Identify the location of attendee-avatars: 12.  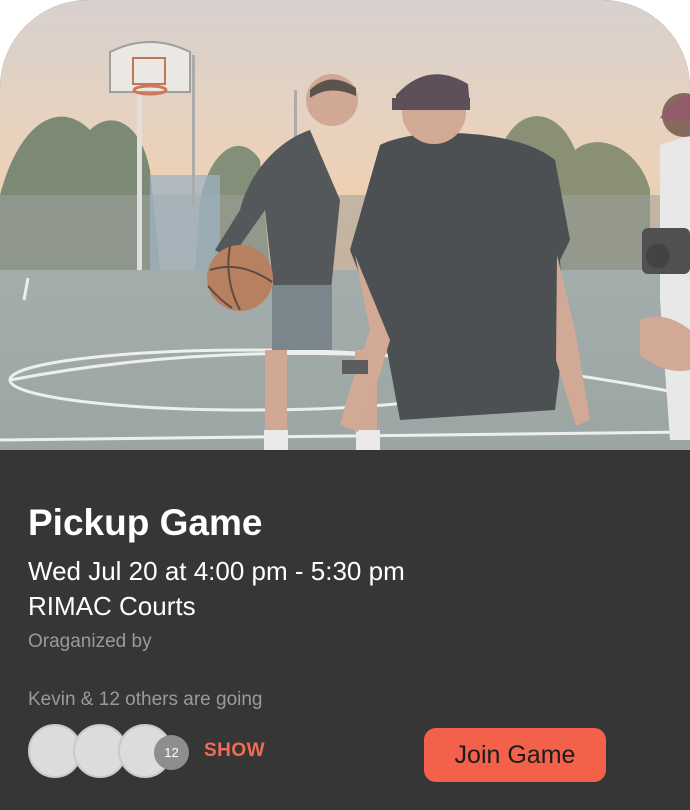
(113, 752).